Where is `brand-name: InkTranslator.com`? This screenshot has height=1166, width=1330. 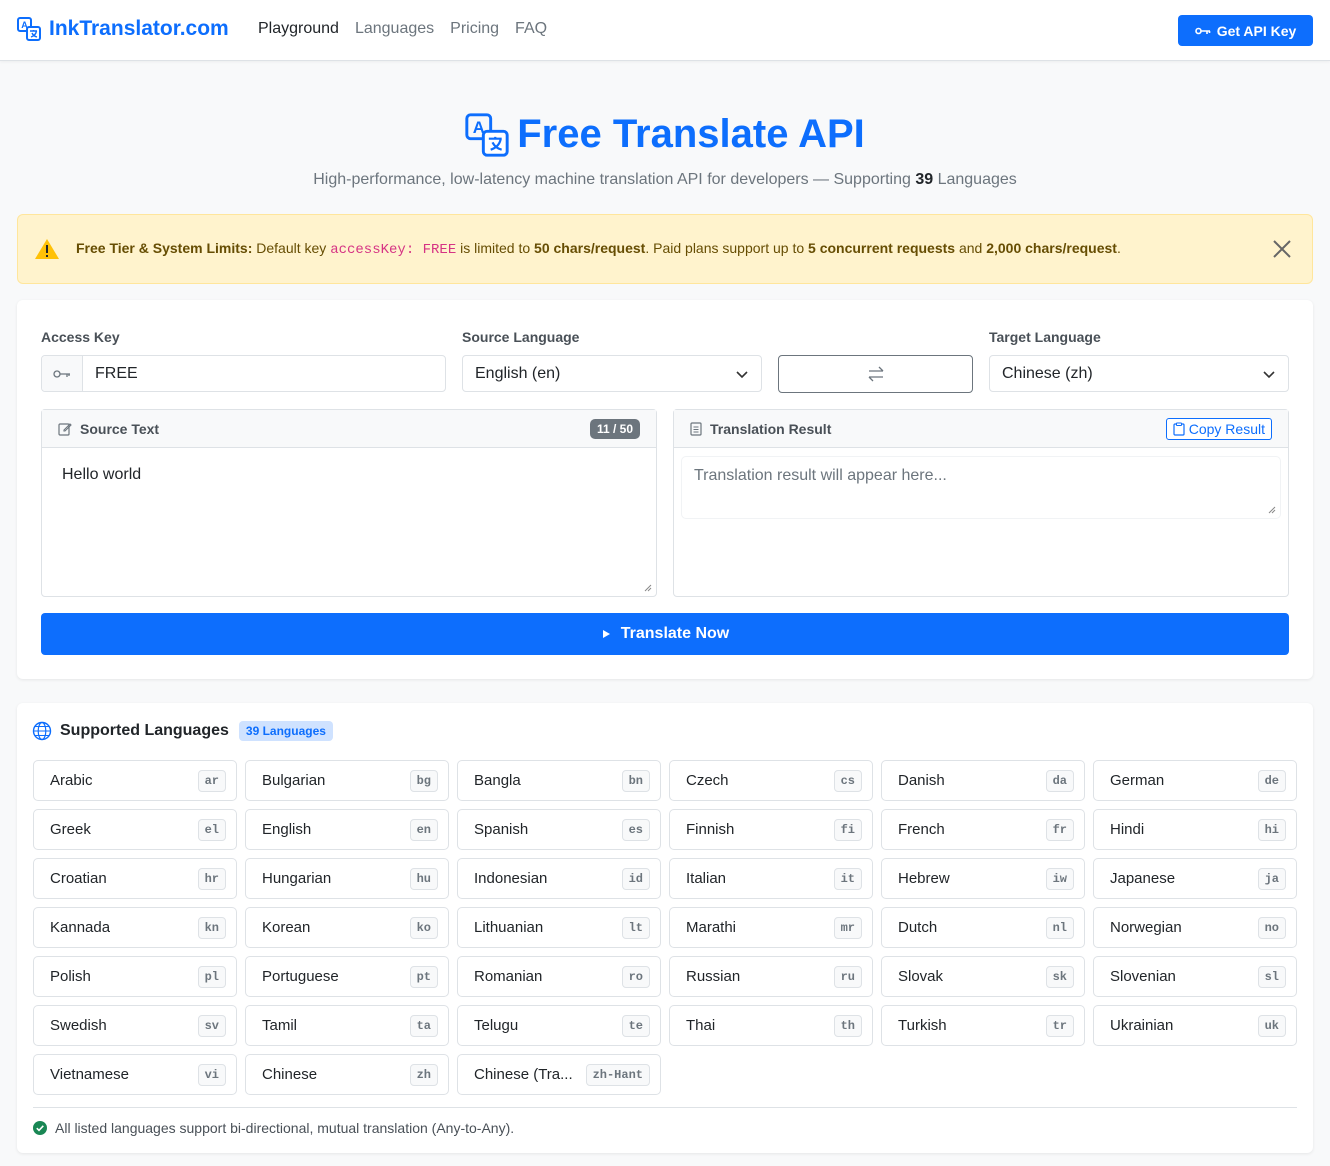
brand-name: InkTranslator.com is located at coordinates (139, 28).